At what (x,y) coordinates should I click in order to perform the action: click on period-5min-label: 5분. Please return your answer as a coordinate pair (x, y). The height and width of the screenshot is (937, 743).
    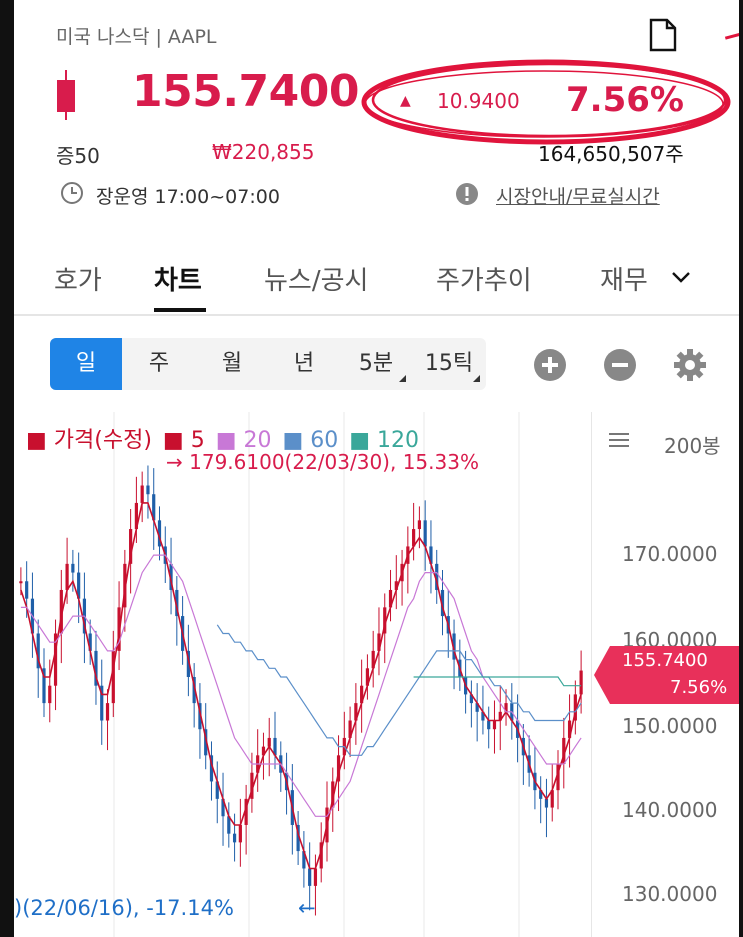
    Looking at the image, I should click on (376, 363).